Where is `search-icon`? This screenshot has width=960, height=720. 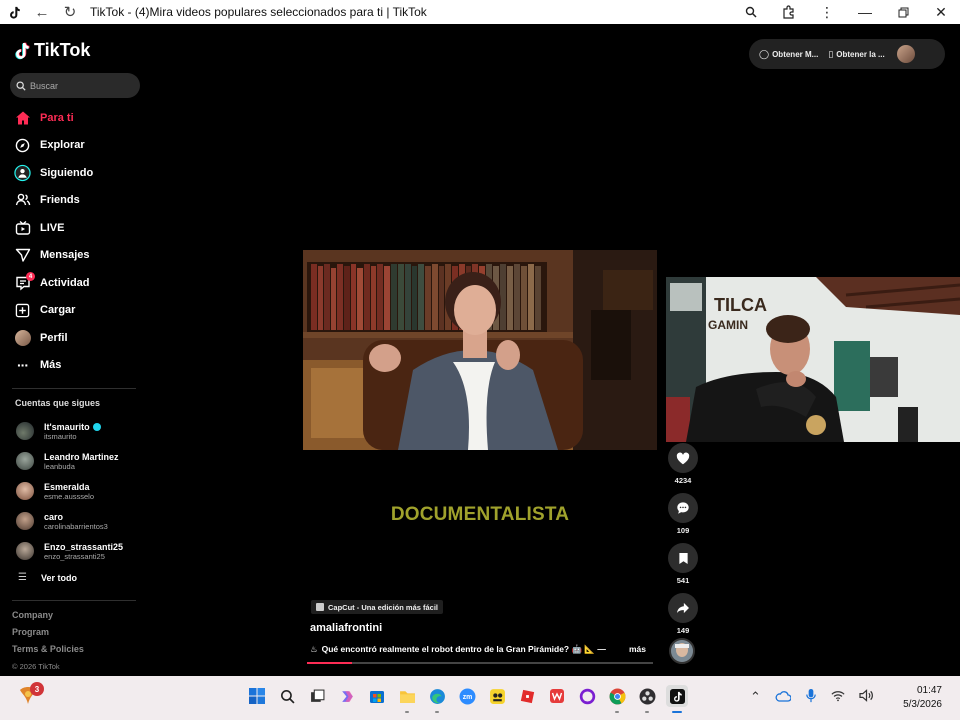 search-icon is located at coordinates (287, 696).